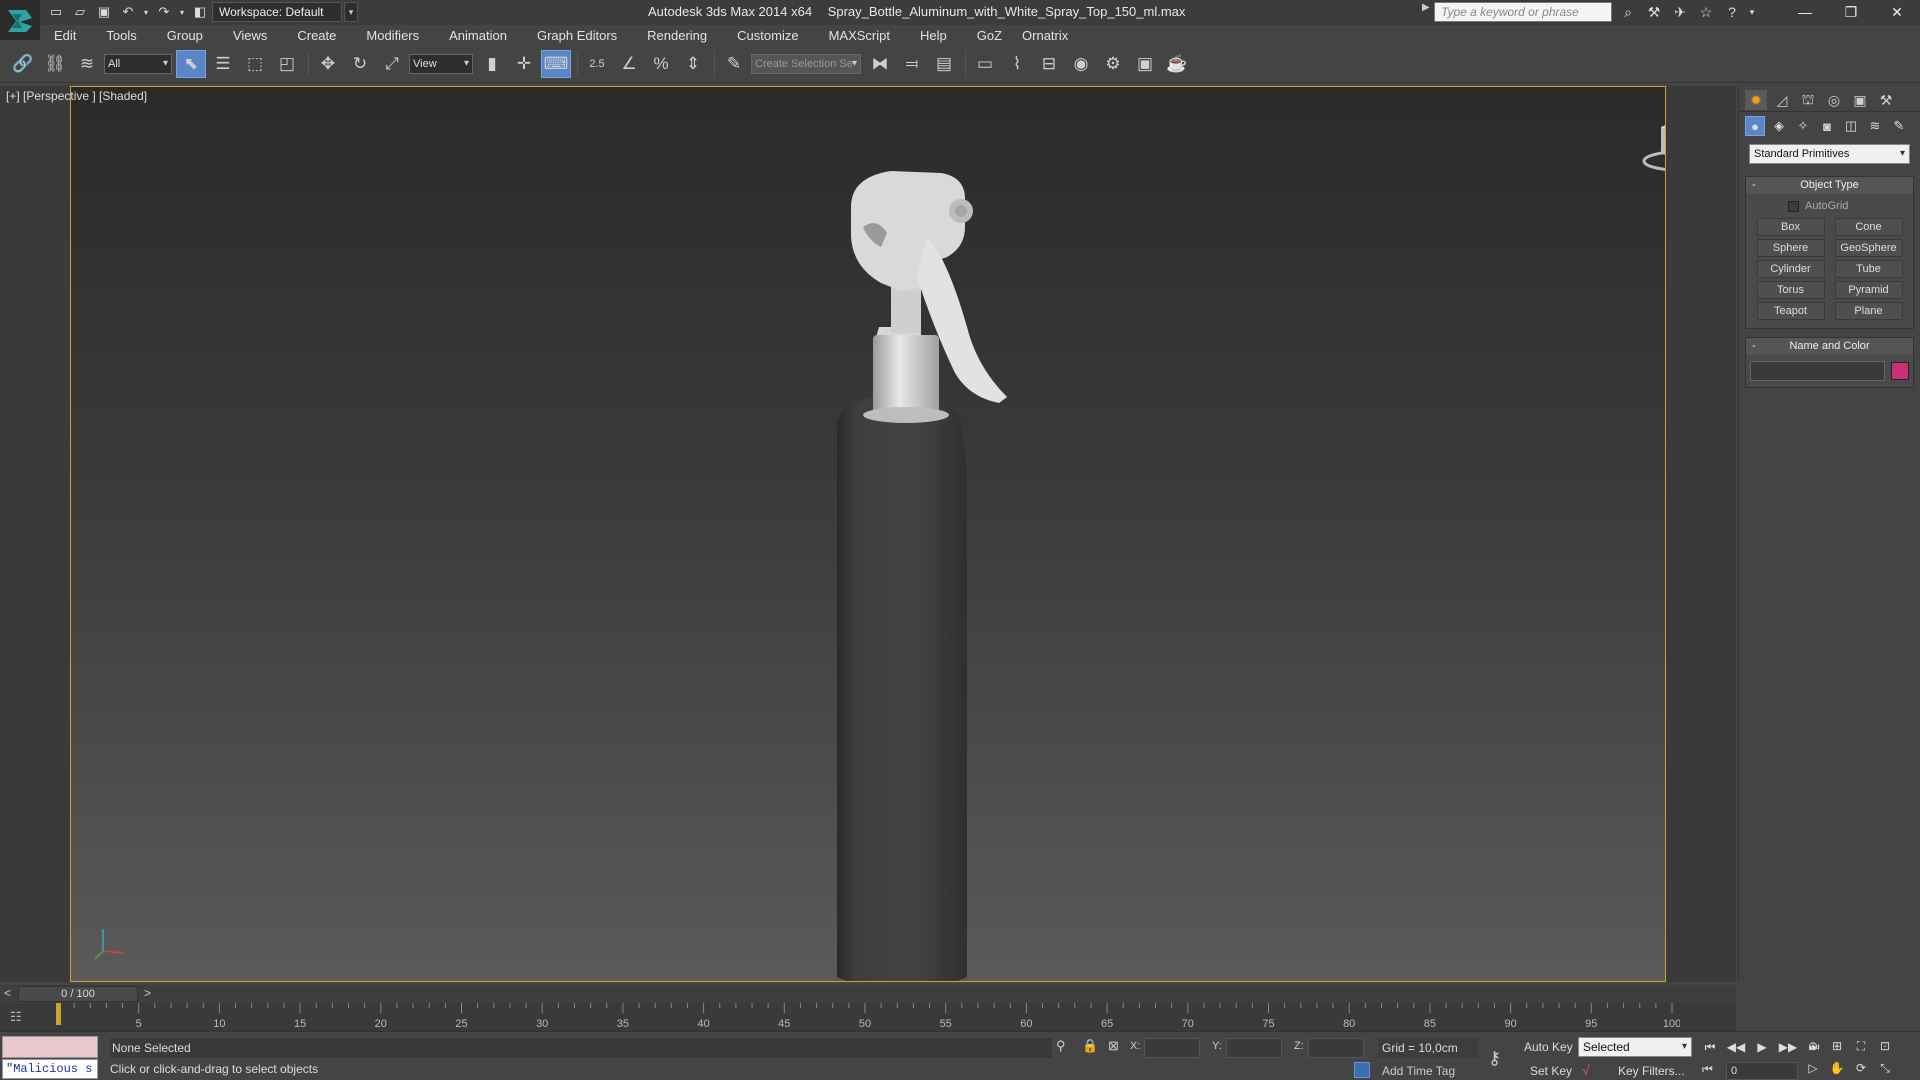 Image resolution: width=1920 pixels, height=1080 pixels. I want to click on window-crossing-icon: ◰, so click(287, 64).